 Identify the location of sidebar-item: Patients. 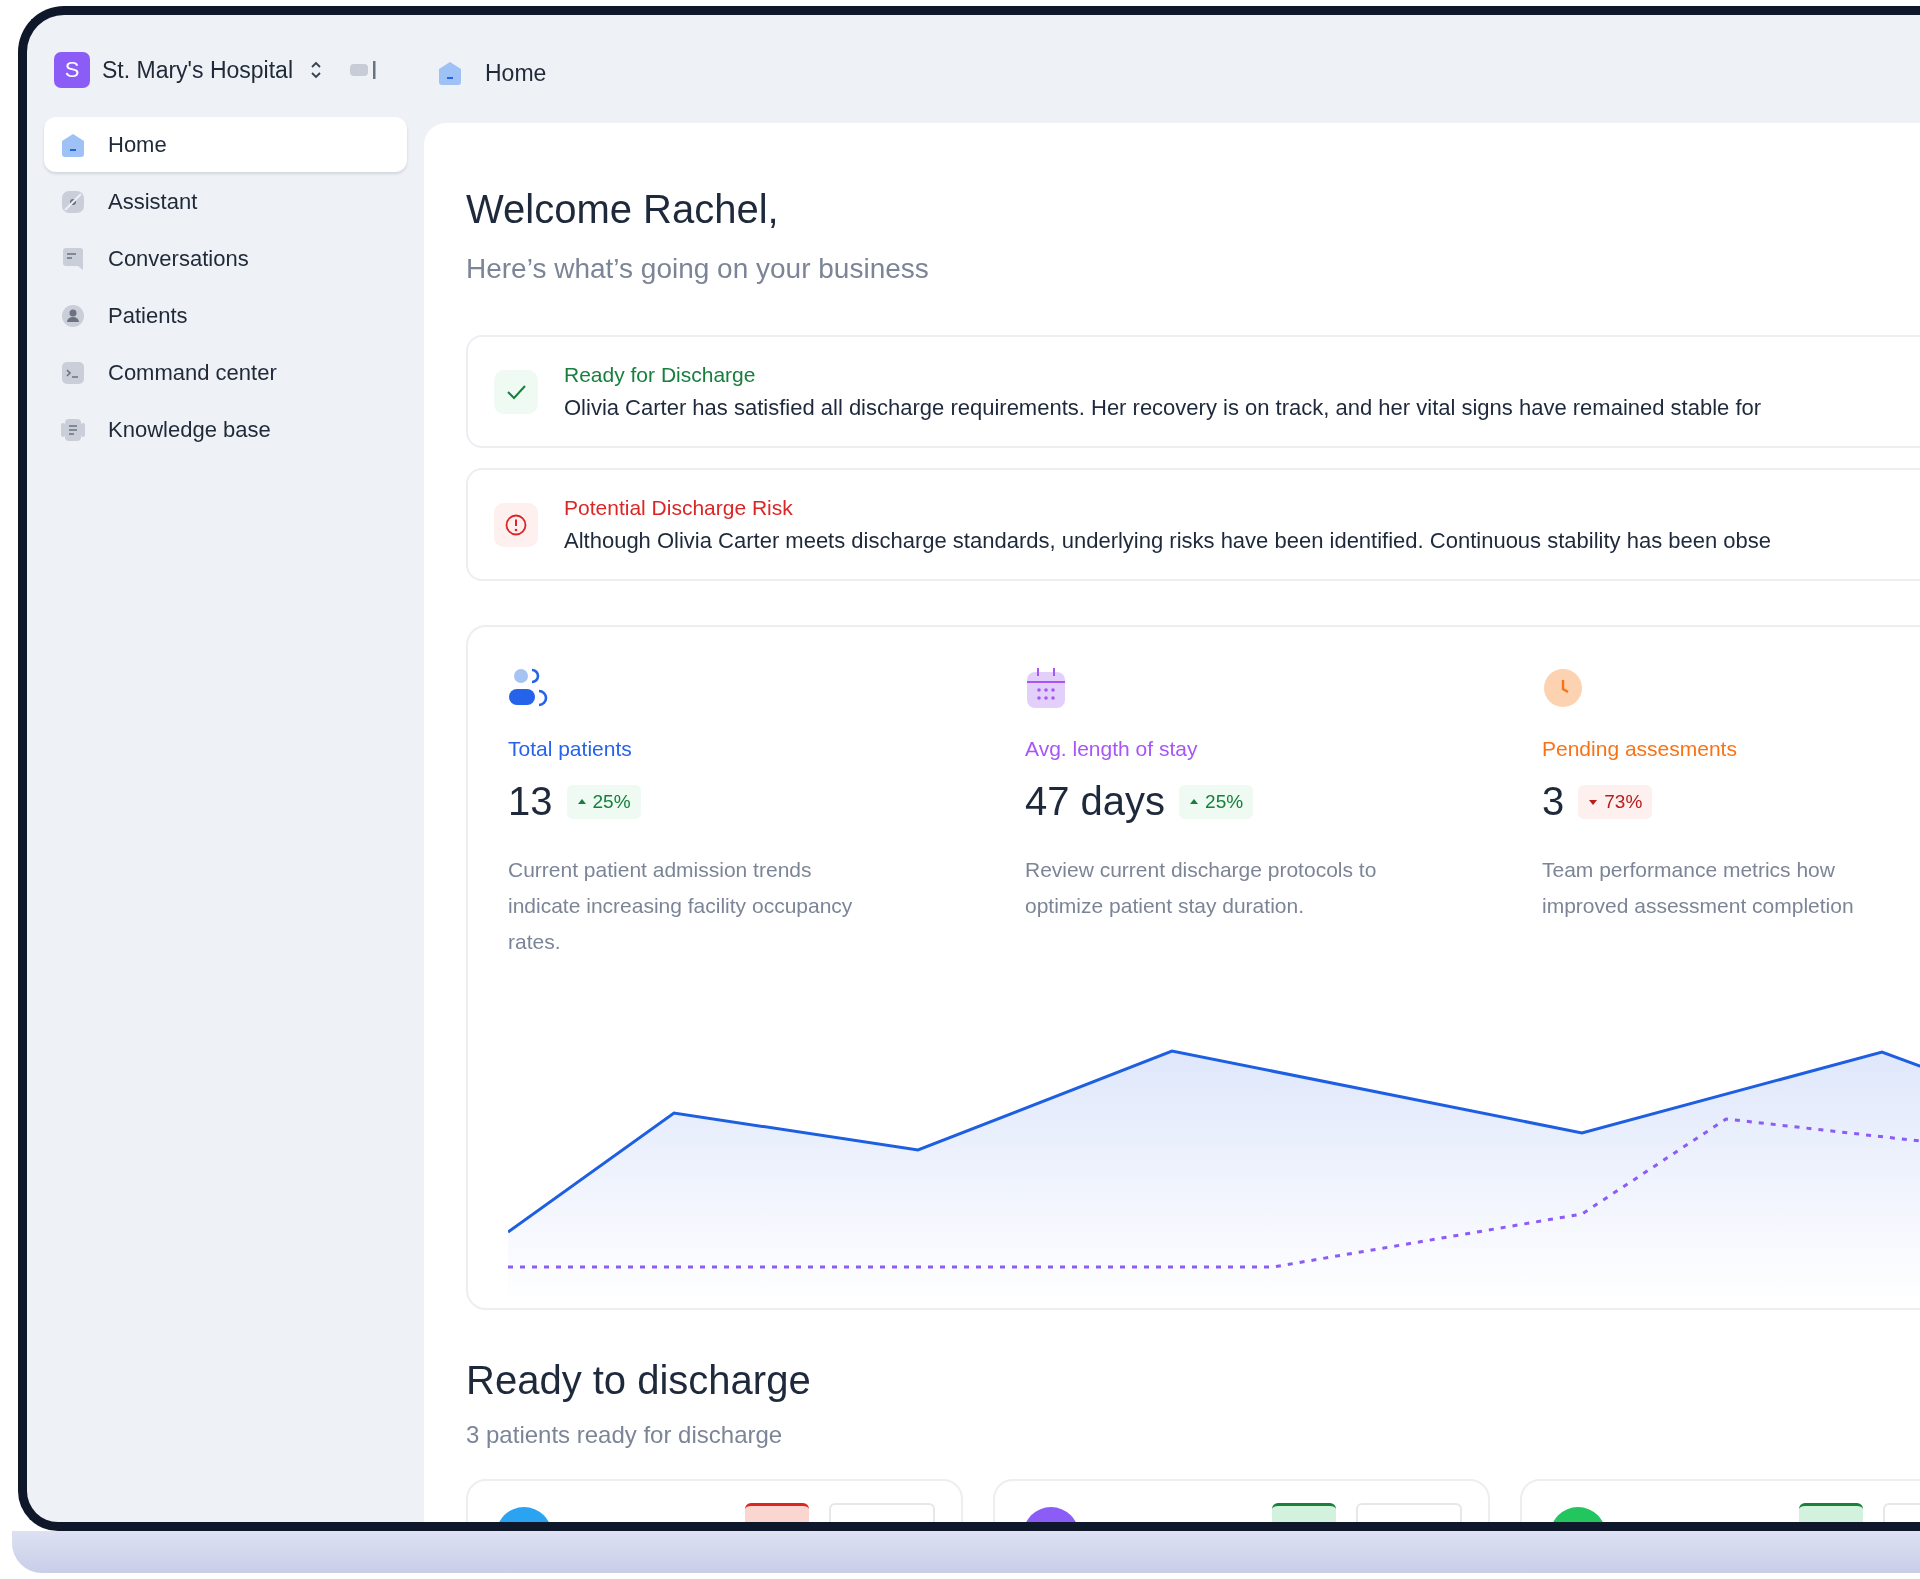
(225, 315).